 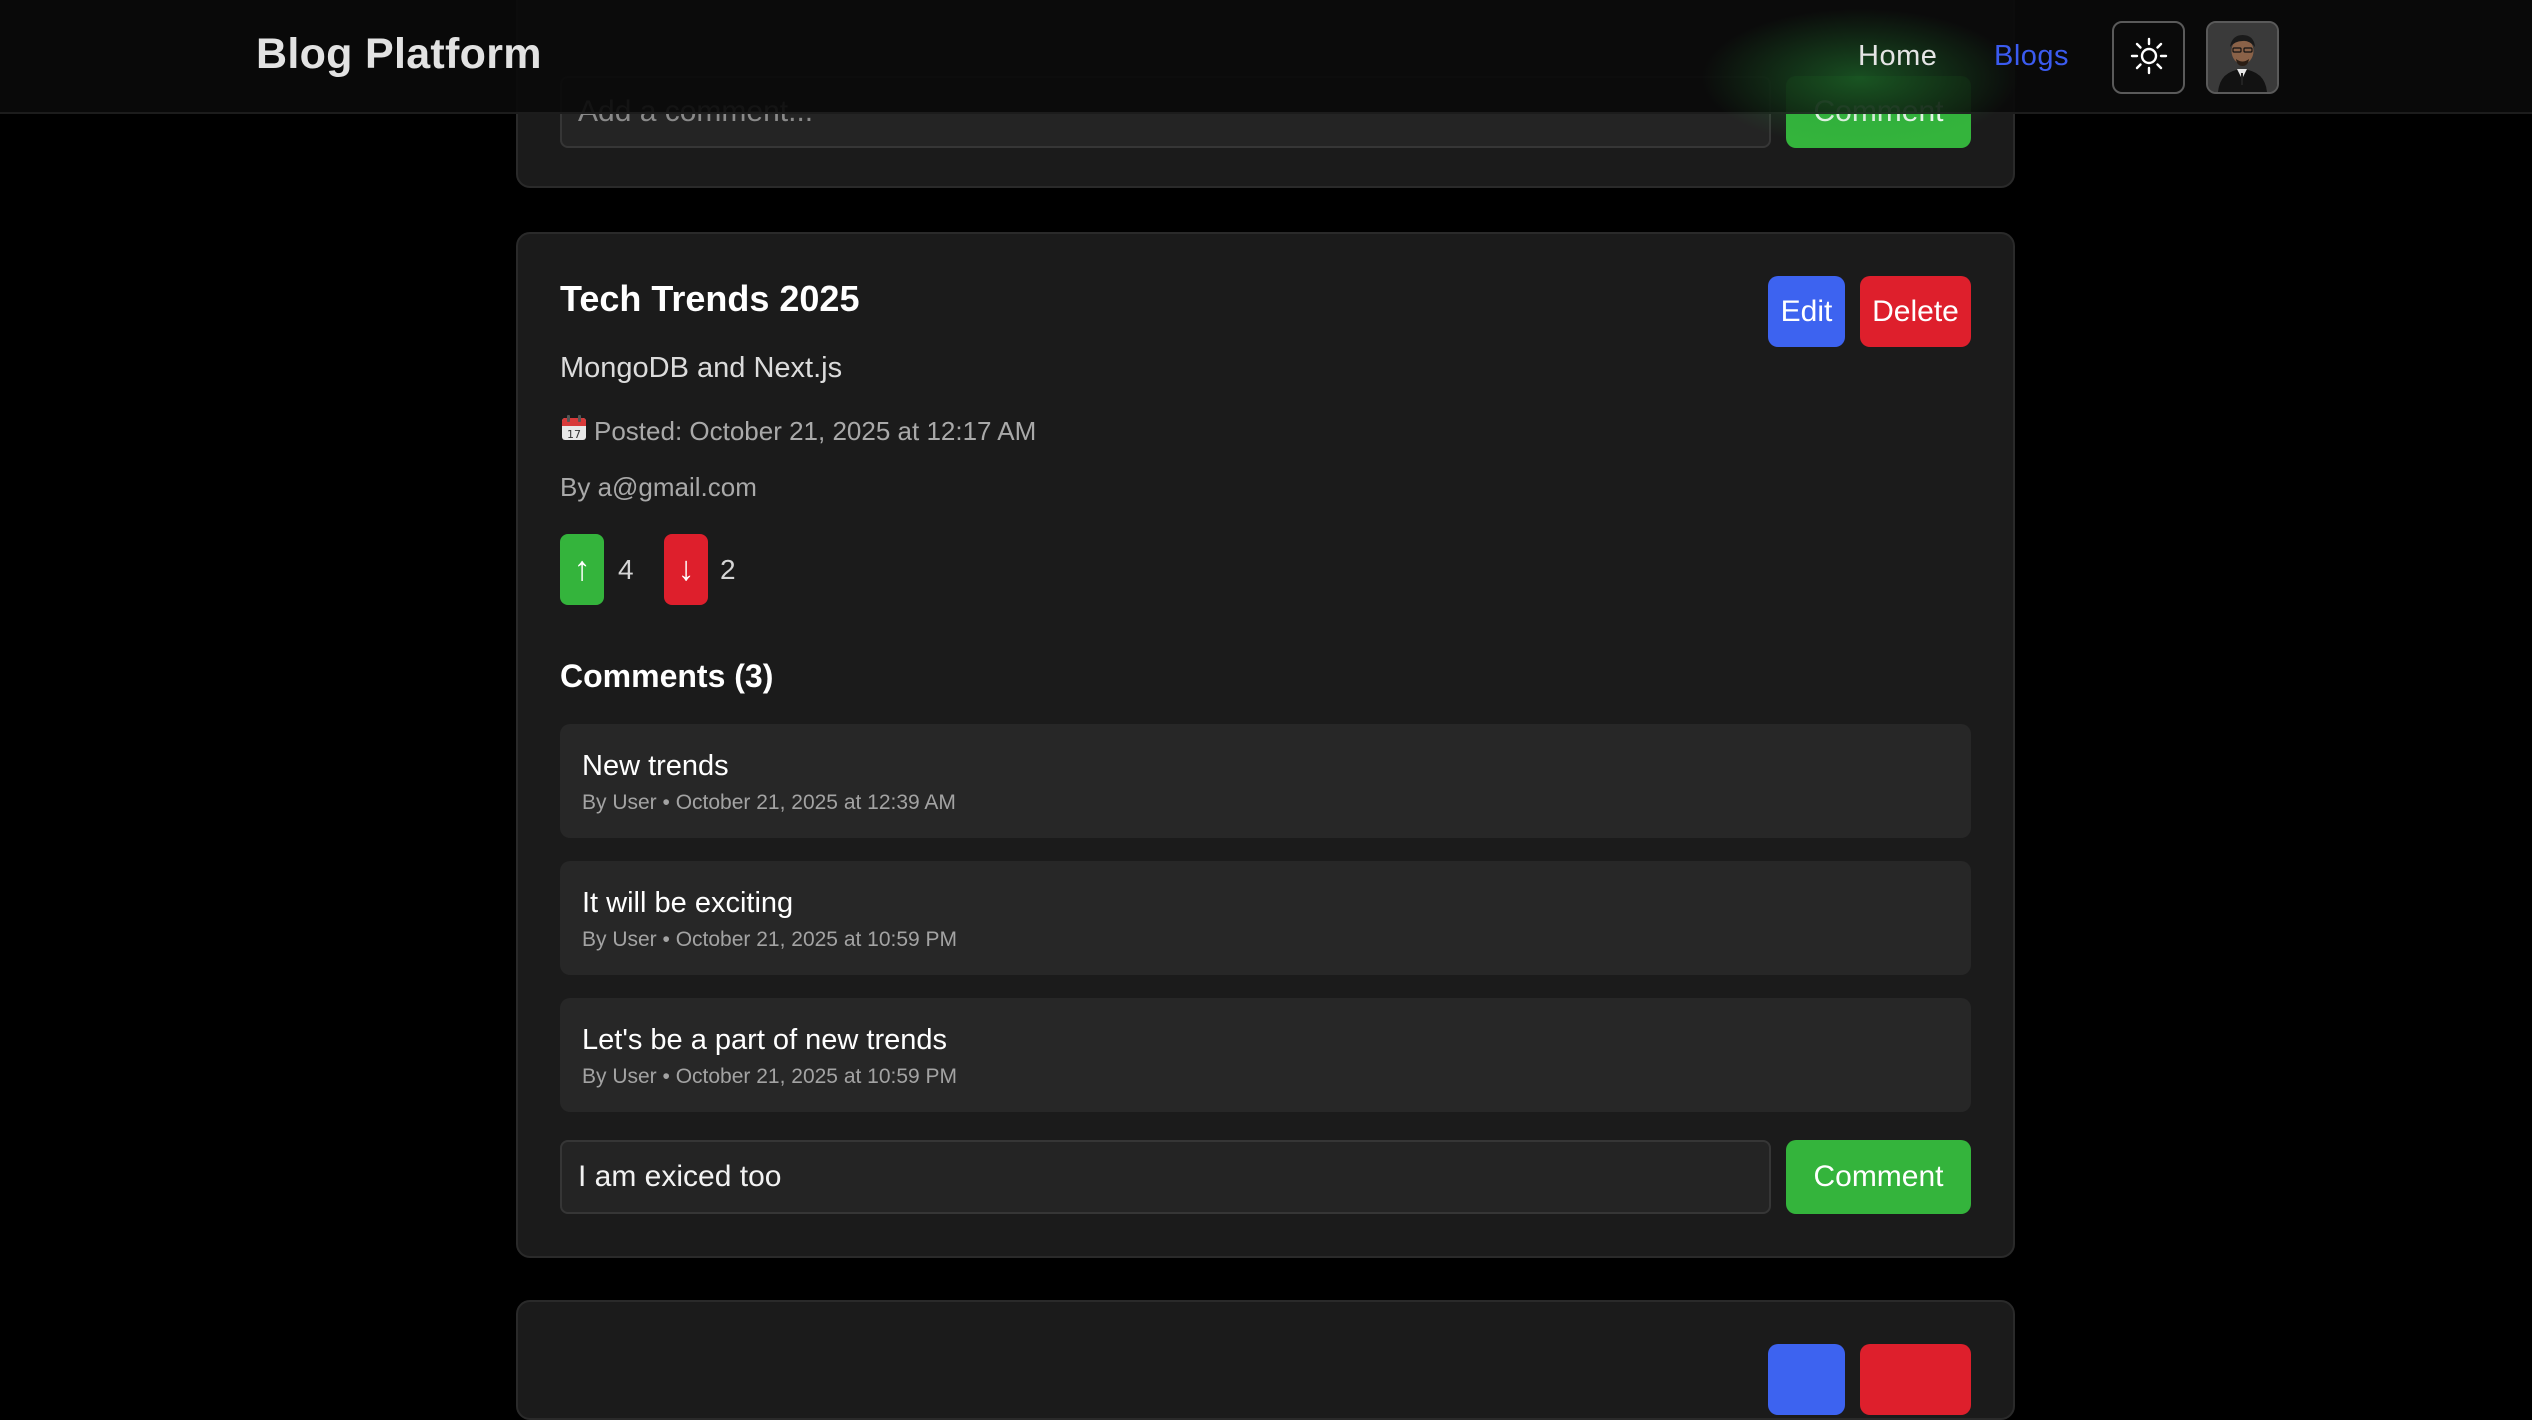 I want to click on nav-link-home: Home, so click(x=1897, y=56).